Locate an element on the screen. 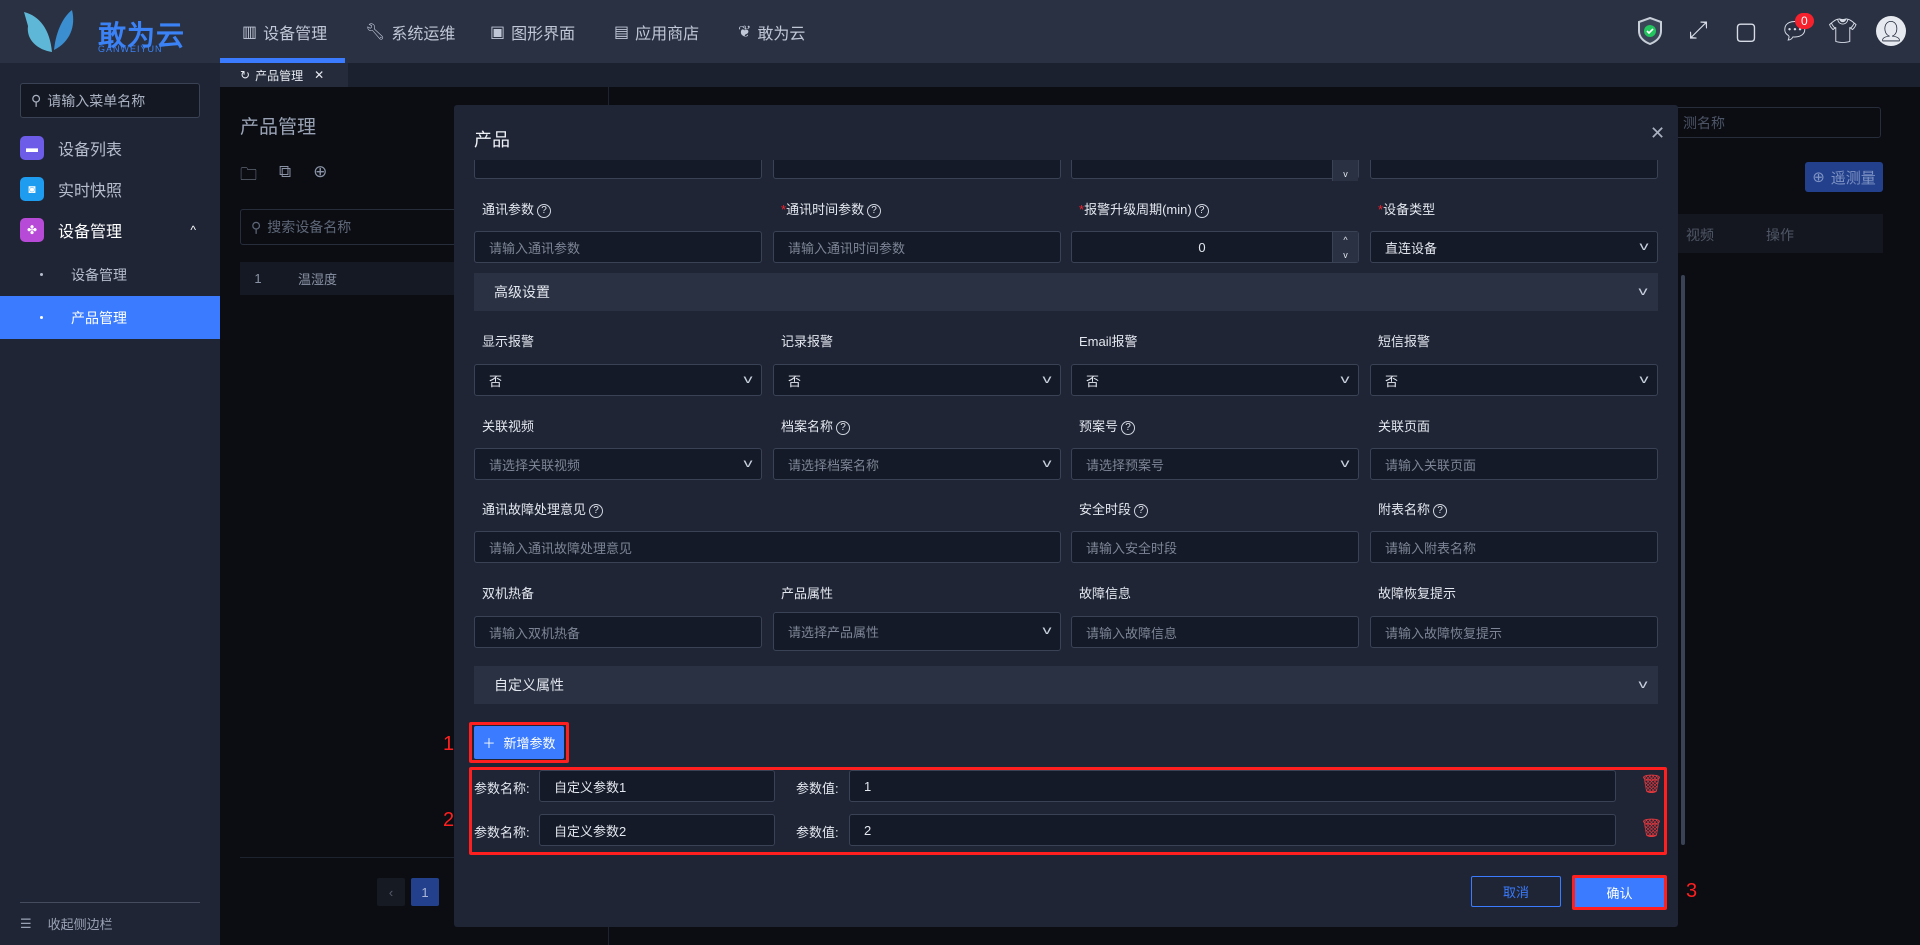  confirm-button: 确认 is located at coordinates (1619, 892).